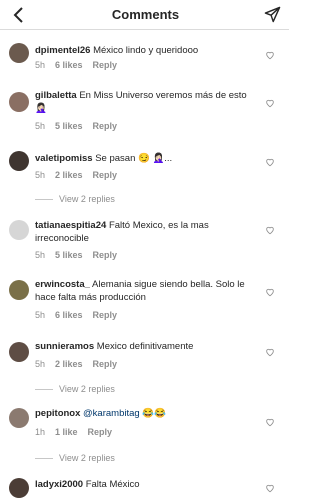  I want to click on header-bar: Comments, so click(144, 15).